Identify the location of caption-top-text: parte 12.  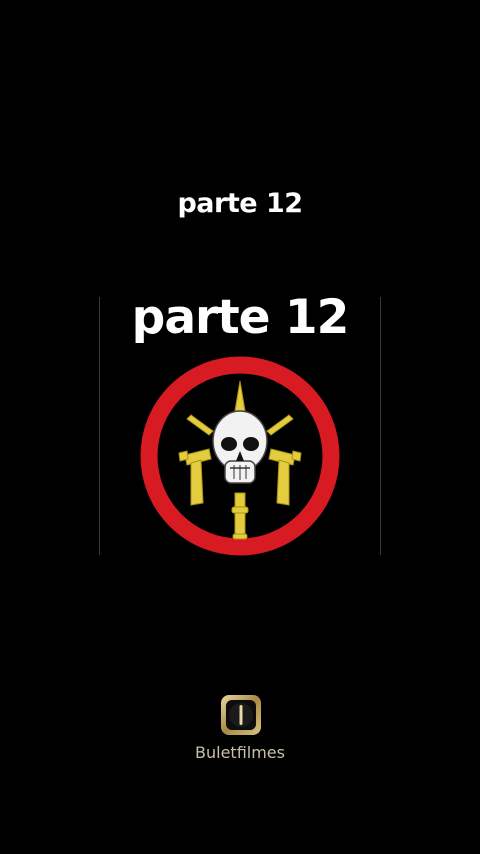
(240, 203).